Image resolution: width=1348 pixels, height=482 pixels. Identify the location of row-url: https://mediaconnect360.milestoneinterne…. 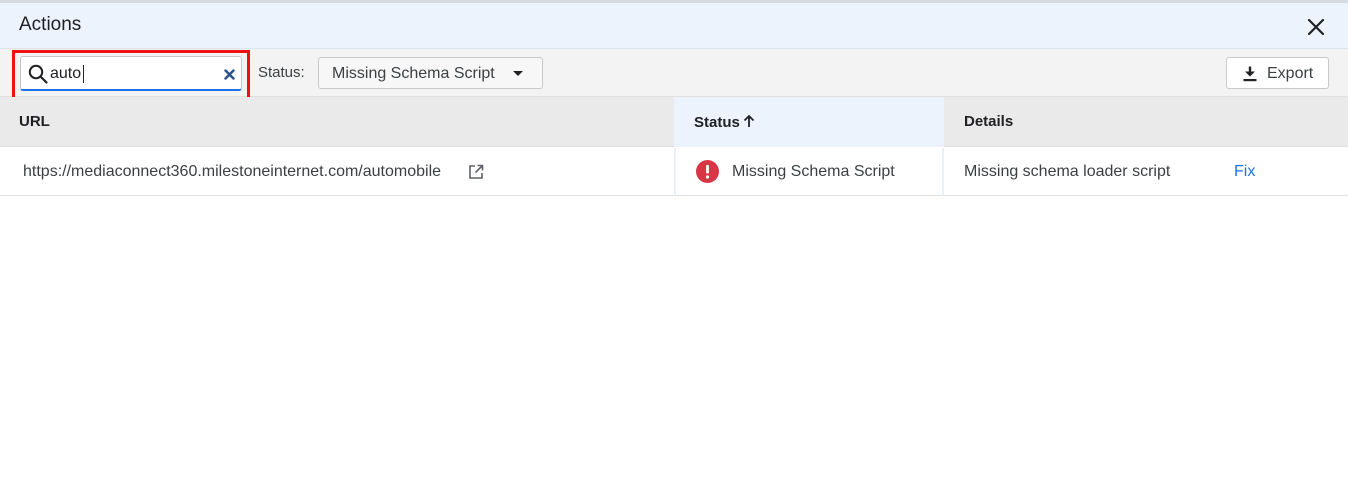
(232, 171).